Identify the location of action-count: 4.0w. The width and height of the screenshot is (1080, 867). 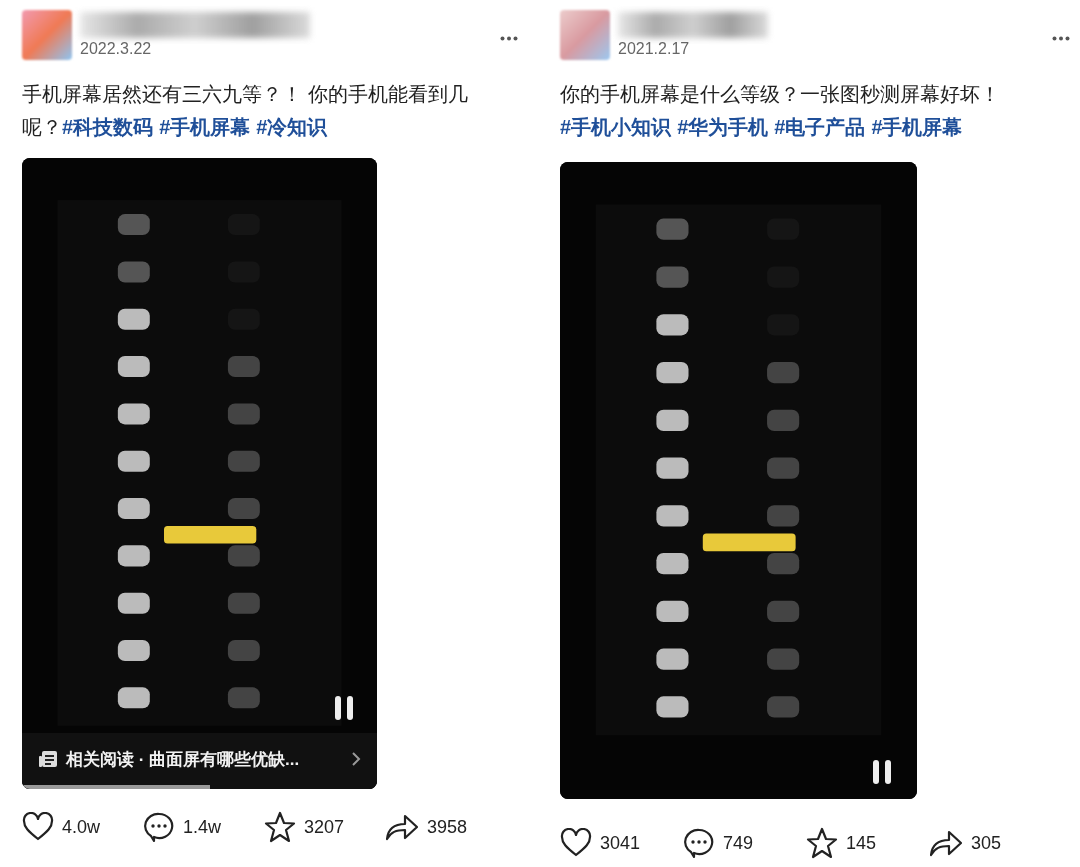
(81, 827).